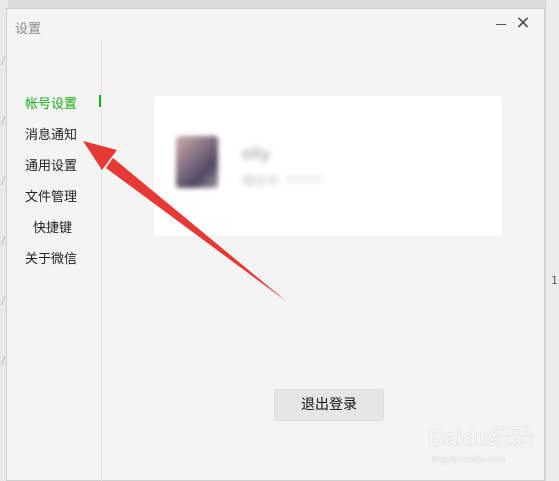 The width and height of the screenshot is (559, 481). What do you see at coordinates (256, 153) in the screenshot?
I see `account-nickname: olly` at bounding box center [256, 153].